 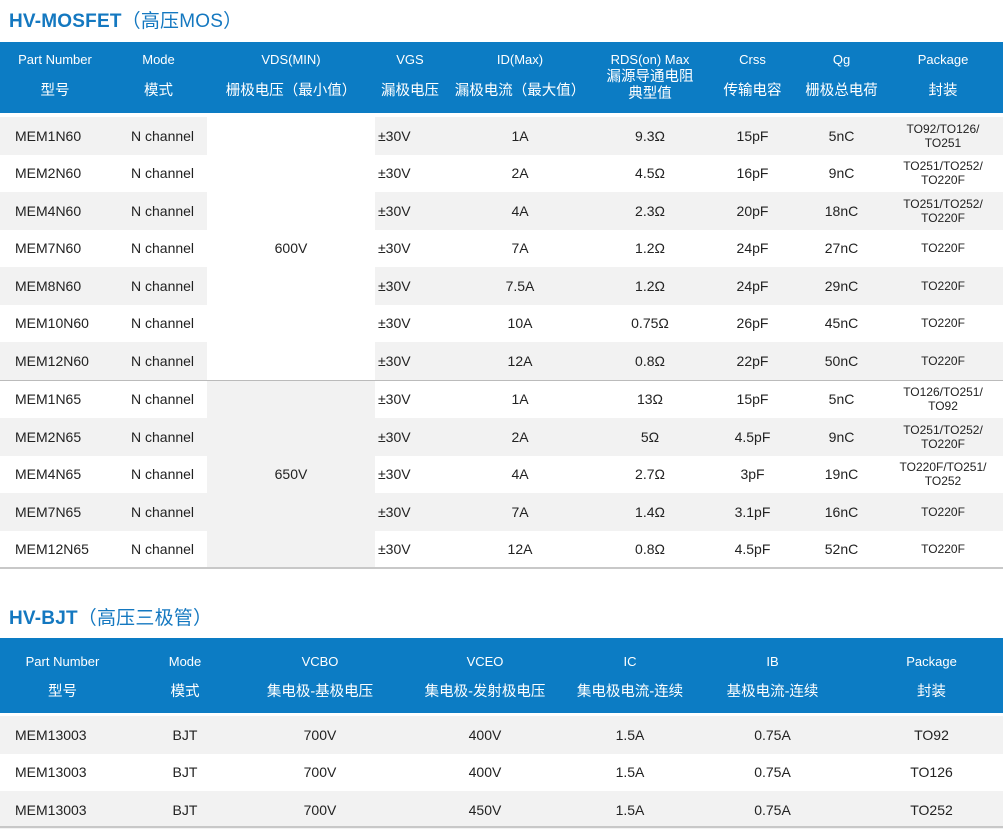 I want to click on id-max-cell: 1A, so click(x=520, y=136).